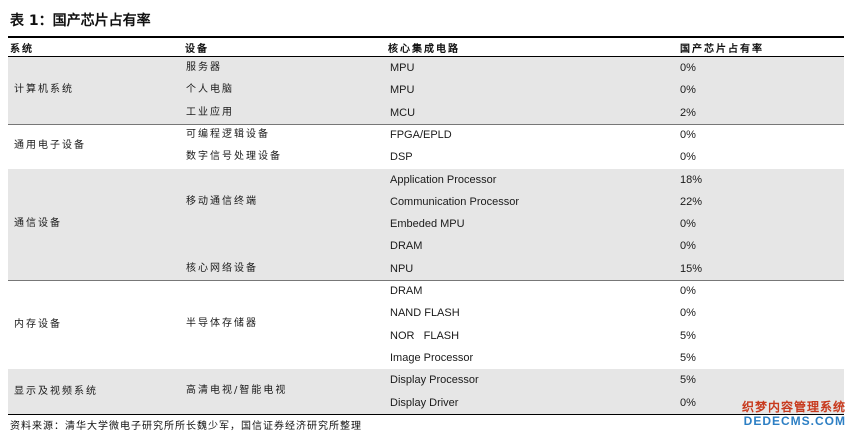  Describe the element at coordinates (38, 224) in the screenshot. I see `system-cell: 通信设备` at that location.